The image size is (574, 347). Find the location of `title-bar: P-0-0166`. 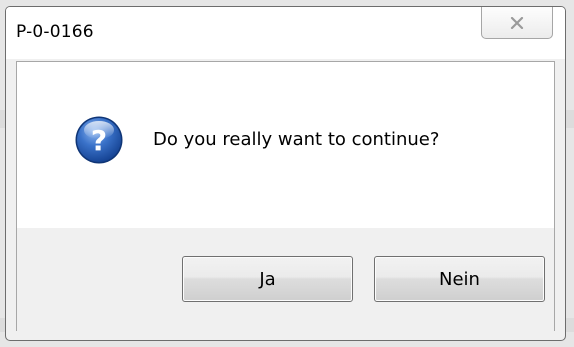

title-bar: P-0-0166 is located at coordinates (285, 33).